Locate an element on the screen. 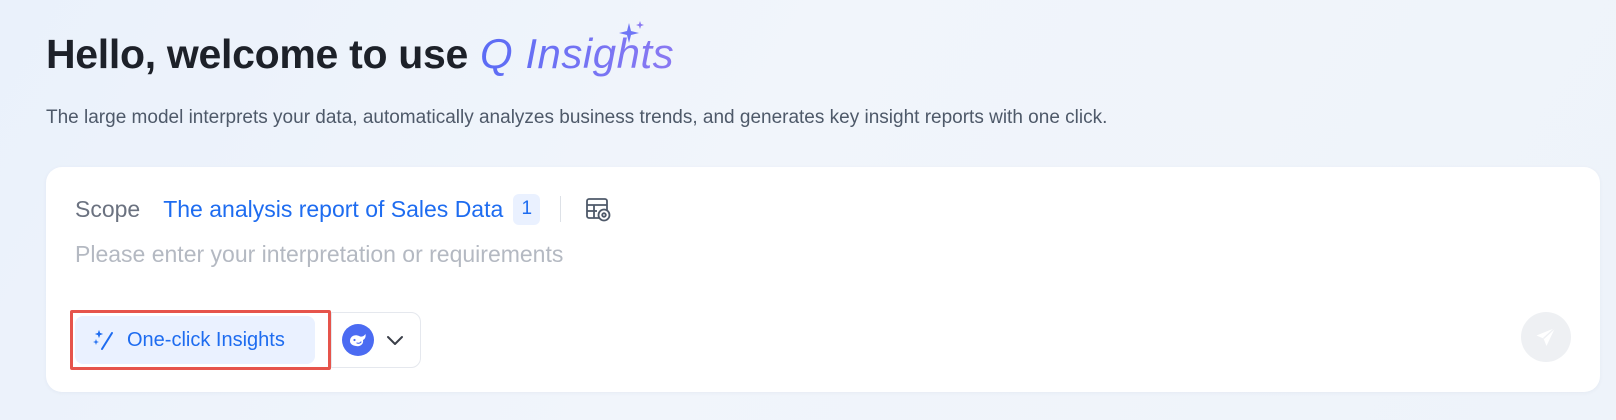 The height and width of the screenshot is (420, 1616). paper-plane-icon is located at coordinates (1546, 336).